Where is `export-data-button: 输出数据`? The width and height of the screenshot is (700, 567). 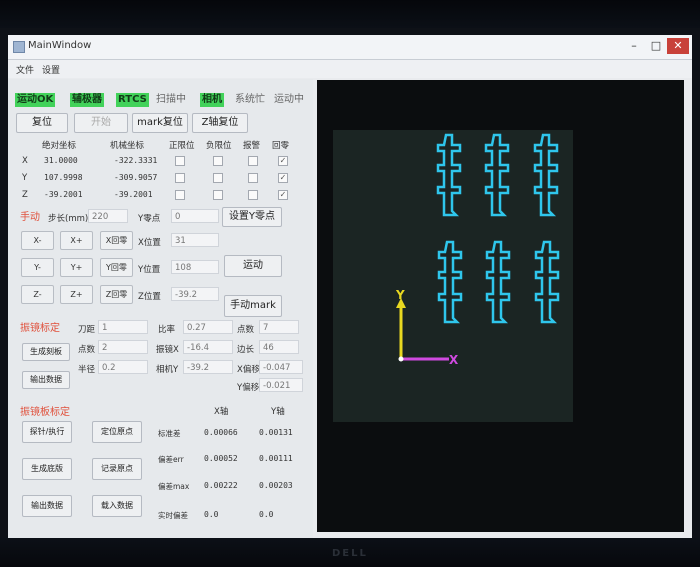
export-data-button: 输出数据 is located at coordinates (46, 380).